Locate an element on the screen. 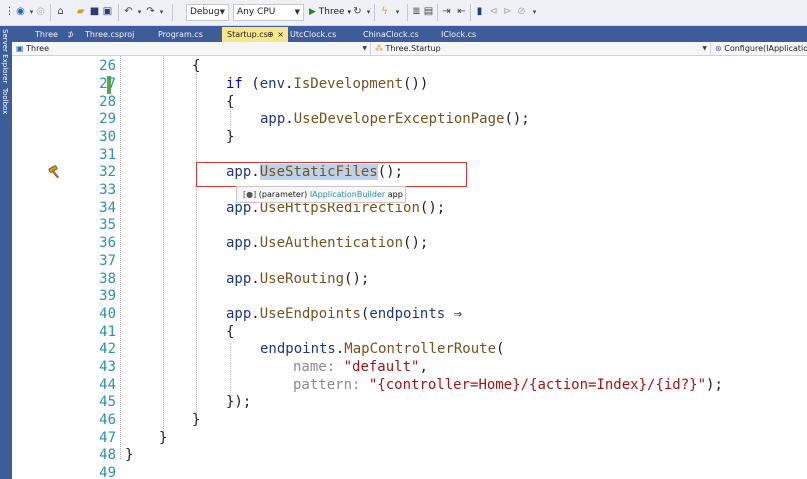 This screenshot has height=479, width=807. nav-back-icon: ◉ is located at coordinates (20, 12).